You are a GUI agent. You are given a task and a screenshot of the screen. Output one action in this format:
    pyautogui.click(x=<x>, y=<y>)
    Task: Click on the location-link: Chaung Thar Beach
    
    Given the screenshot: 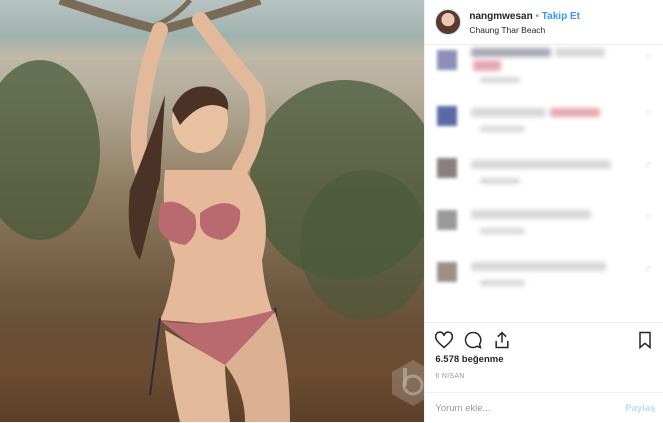 What is the action you would take?
    pyautogui.click(x=507, y=30)
    